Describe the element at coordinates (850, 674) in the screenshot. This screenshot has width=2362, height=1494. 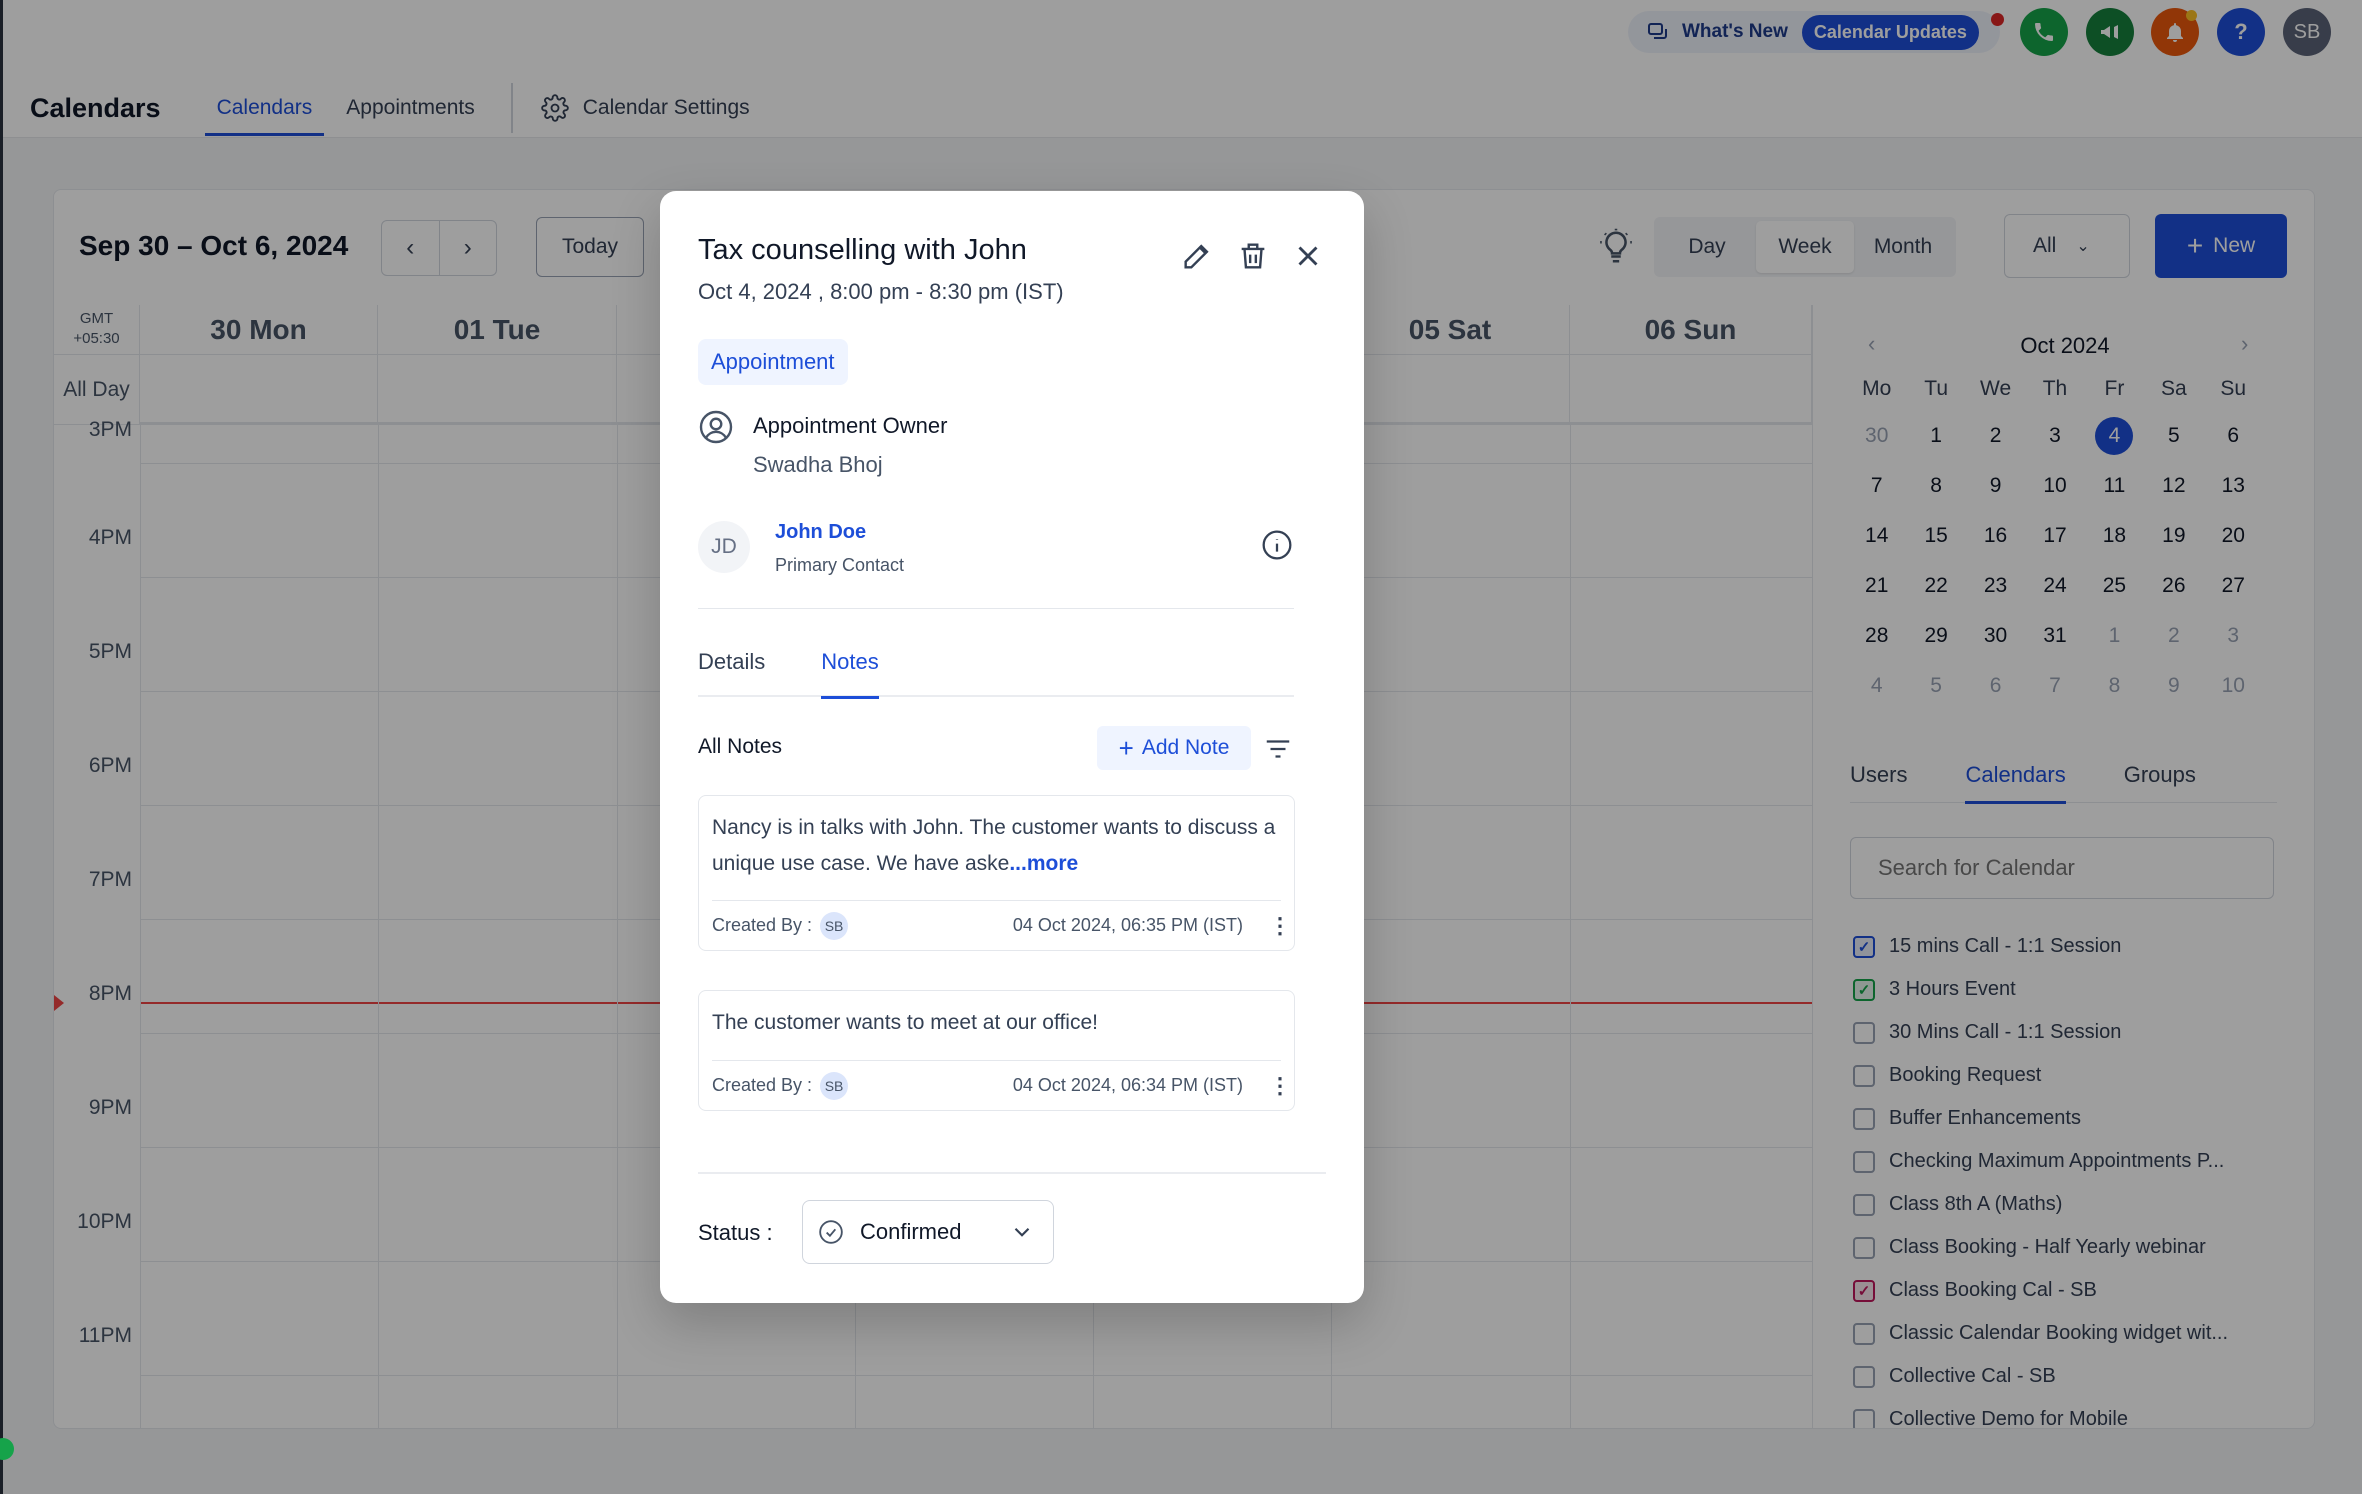
I see `tab-notes: Notes` at that location.